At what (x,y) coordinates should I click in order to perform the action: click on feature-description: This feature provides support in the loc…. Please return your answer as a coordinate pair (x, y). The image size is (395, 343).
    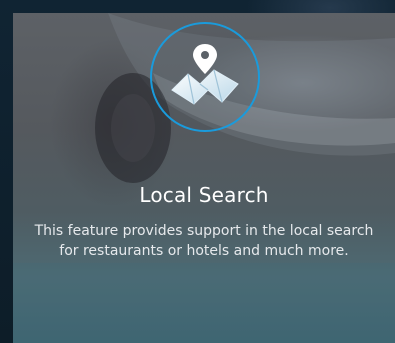
    Looking at the image, I should click on (204, 241).